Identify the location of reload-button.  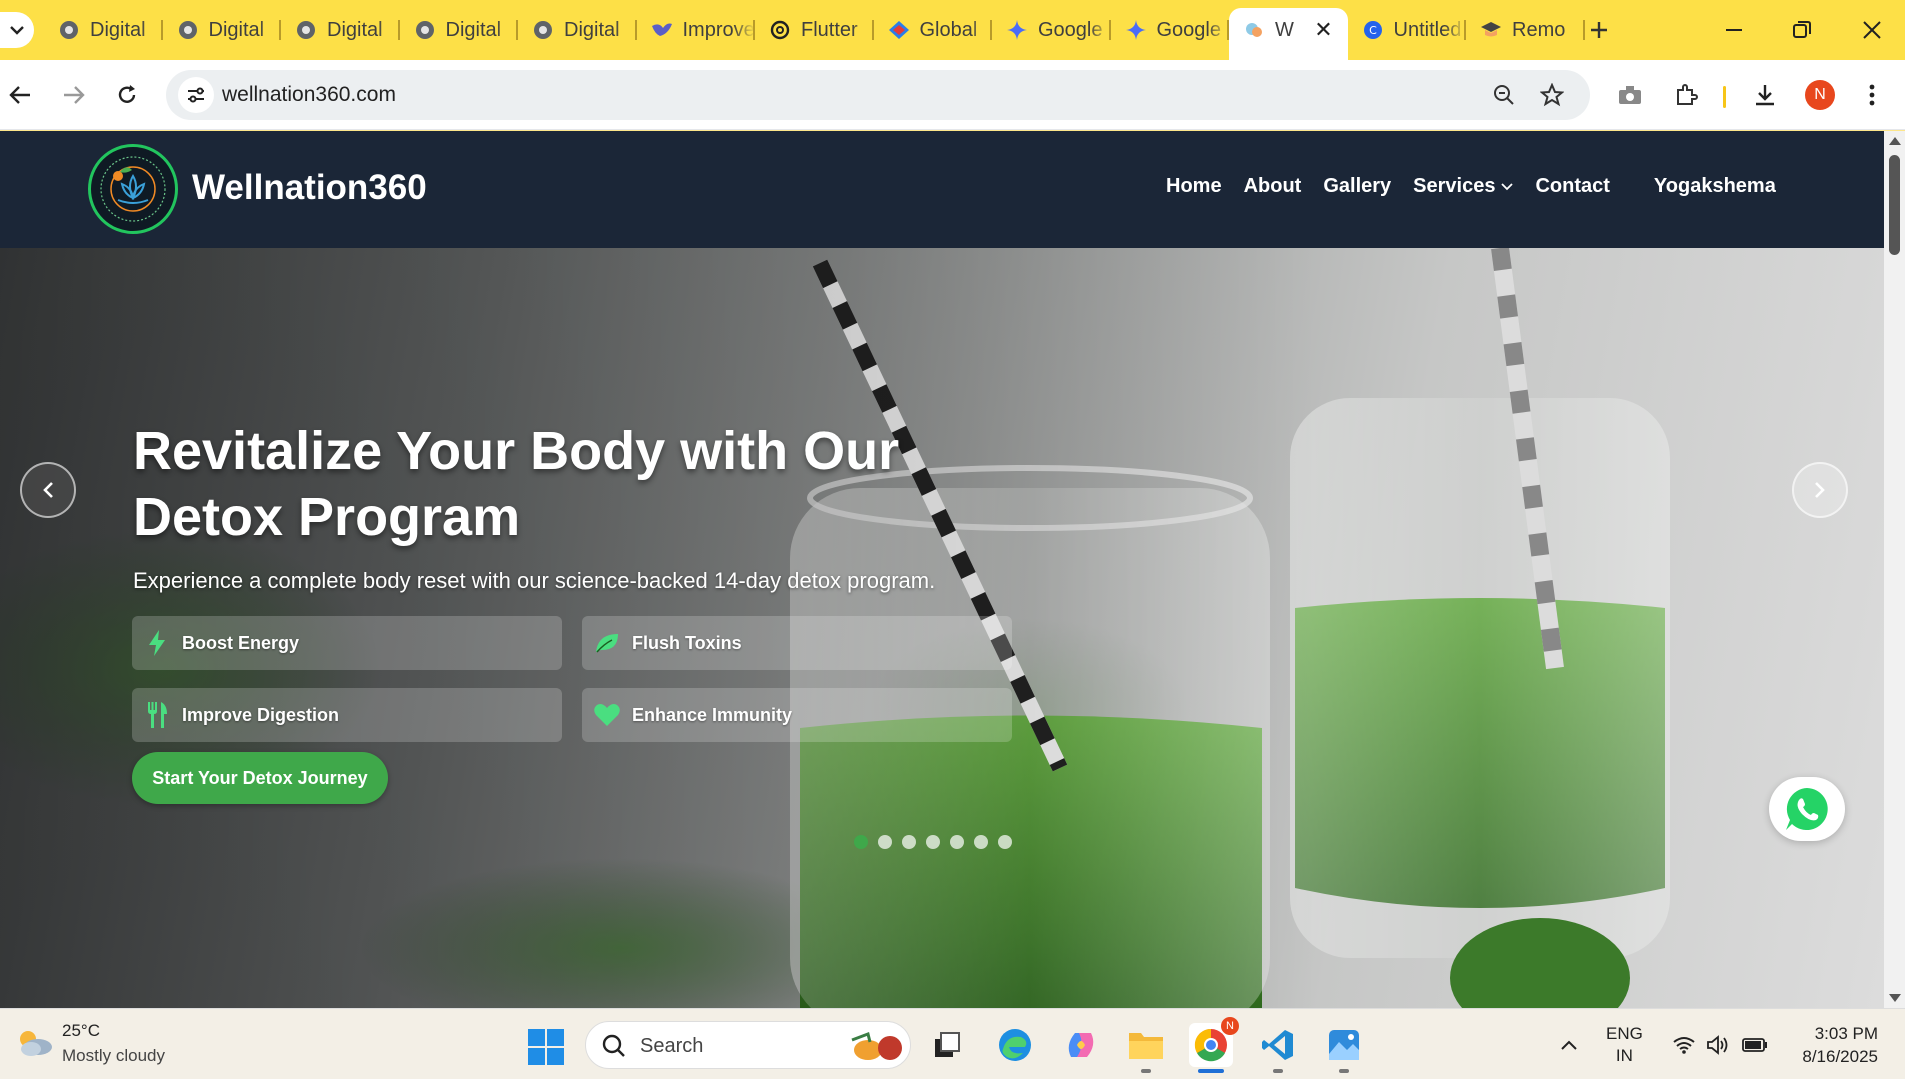
(127, 95).